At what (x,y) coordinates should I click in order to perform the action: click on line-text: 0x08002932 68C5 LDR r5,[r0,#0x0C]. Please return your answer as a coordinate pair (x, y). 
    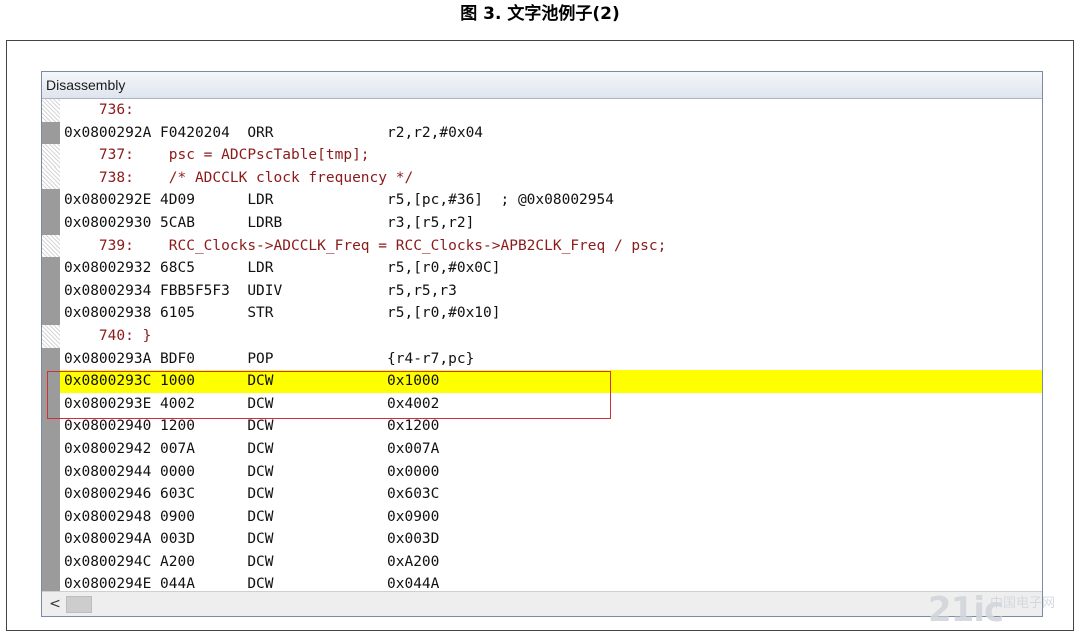
    Looking at the image, I should click on (282, 268).